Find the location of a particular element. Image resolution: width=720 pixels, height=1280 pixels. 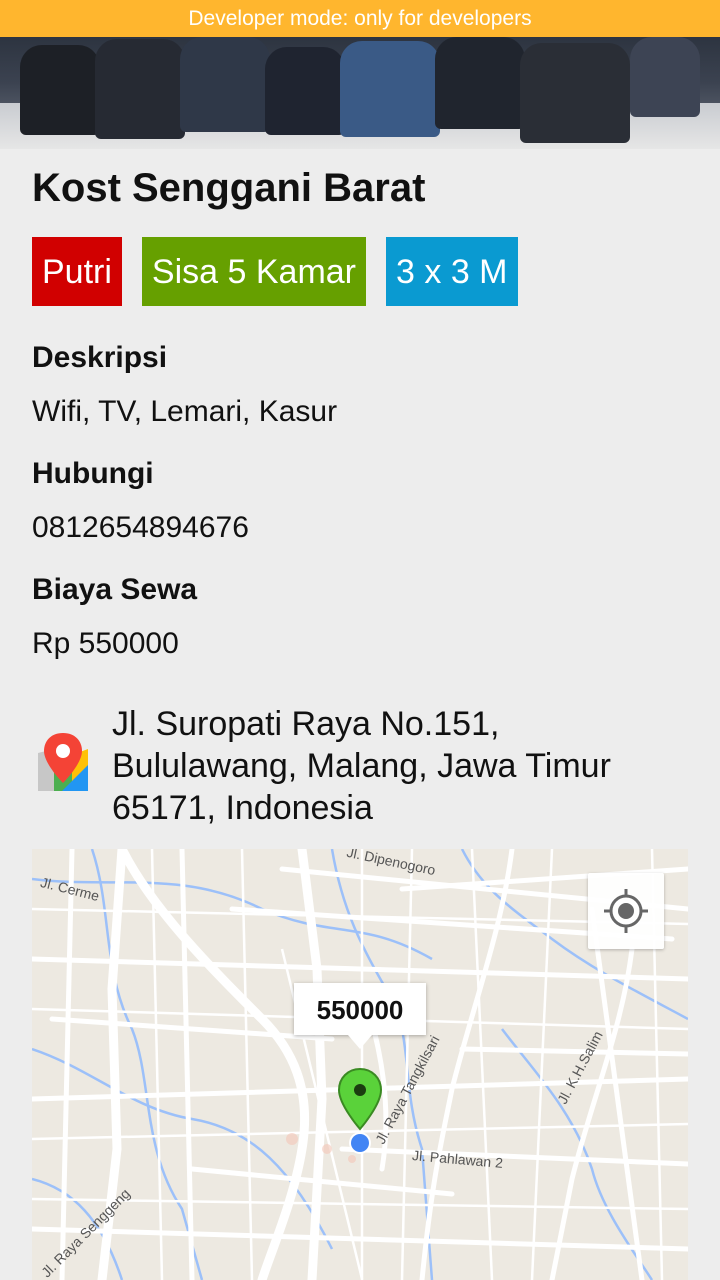

marker-info-window: 550000 is located at coordinates (360, 1009).